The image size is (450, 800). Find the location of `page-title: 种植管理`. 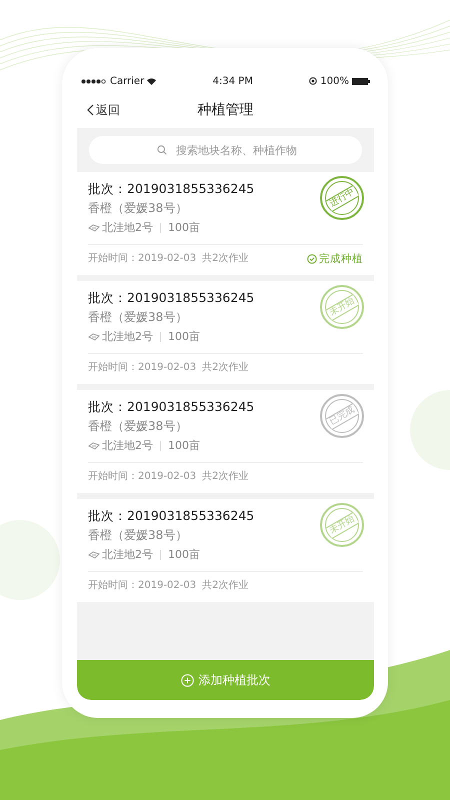

page-title: 种植管理 is located at coordinates (226, 110).